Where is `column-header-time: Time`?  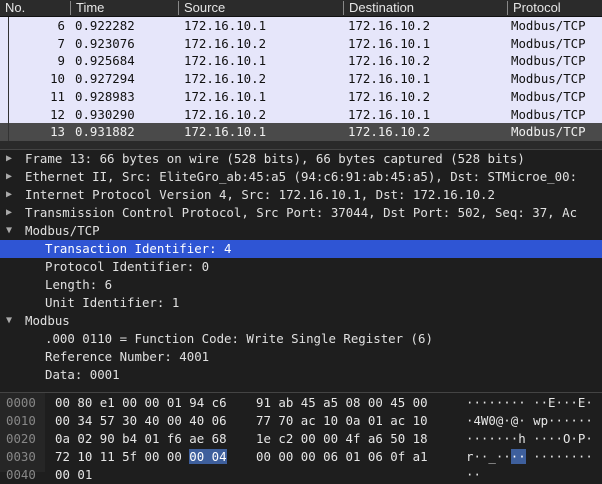
column-header-time: Time is located at coordinates (87, 8).